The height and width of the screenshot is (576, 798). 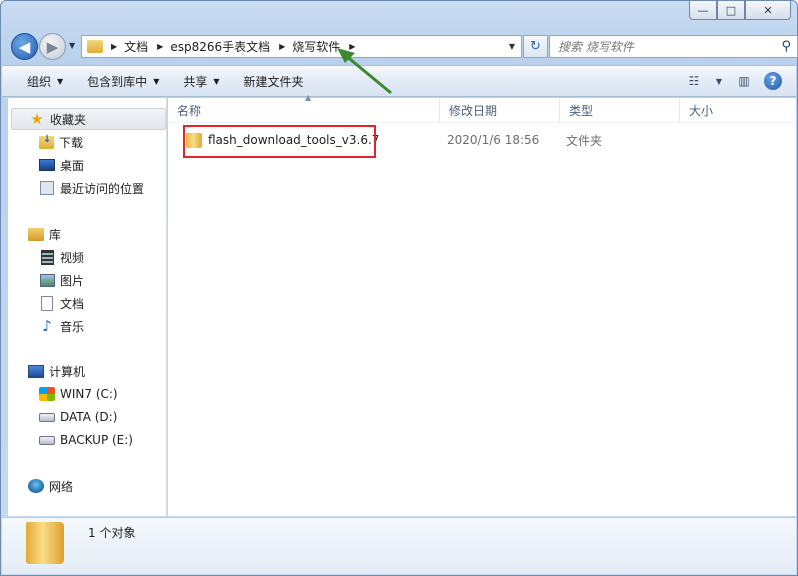 I want to click on sidebar-item-favorites: ★ 收藏夹, so click(x=88, y=119).